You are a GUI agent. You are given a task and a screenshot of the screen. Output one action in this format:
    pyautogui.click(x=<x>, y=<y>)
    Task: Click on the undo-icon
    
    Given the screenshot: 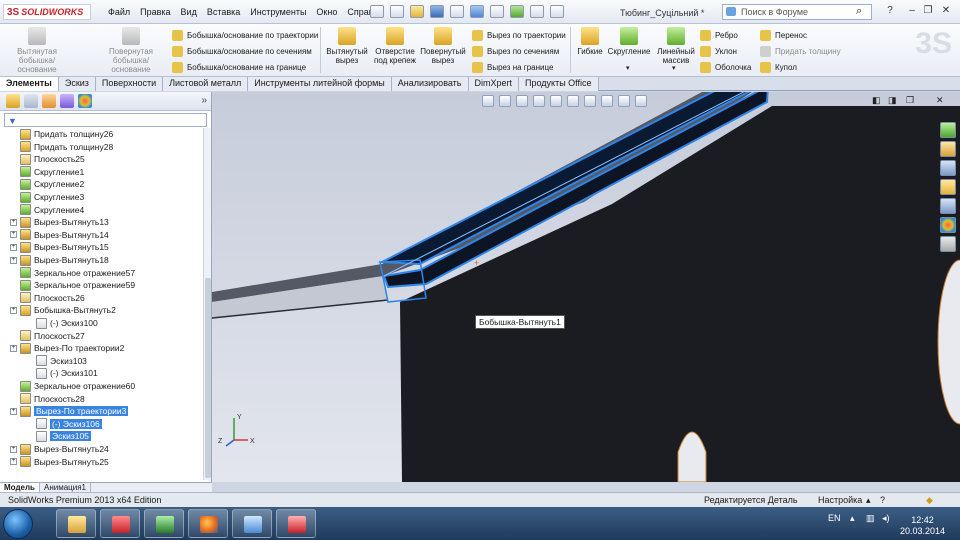 What is the action you would take?
    pyautogui.click(x=477, y=11)
    